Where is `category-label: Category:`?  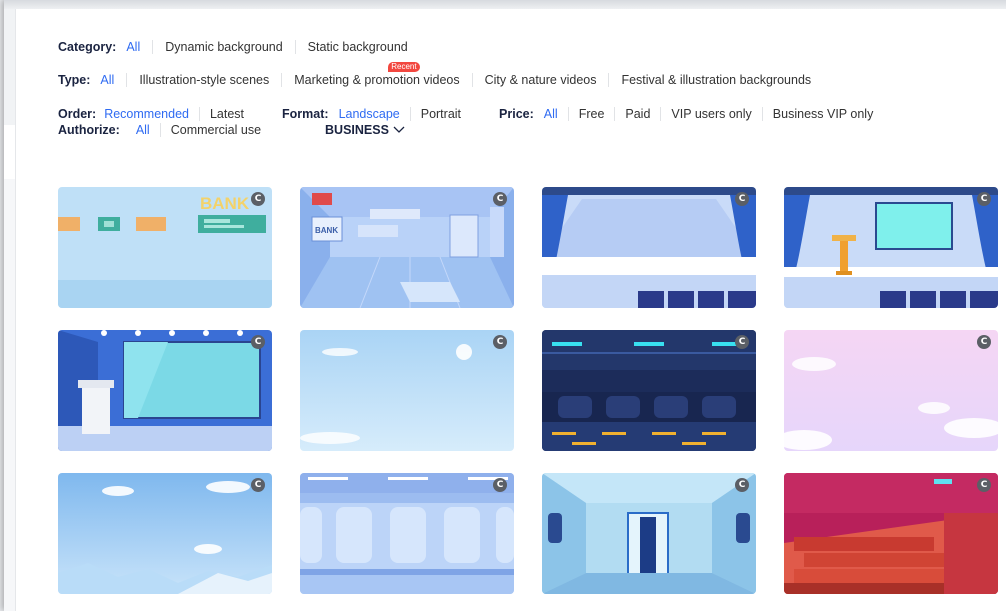 category-label: Category: is located at coordinates (87, 47).